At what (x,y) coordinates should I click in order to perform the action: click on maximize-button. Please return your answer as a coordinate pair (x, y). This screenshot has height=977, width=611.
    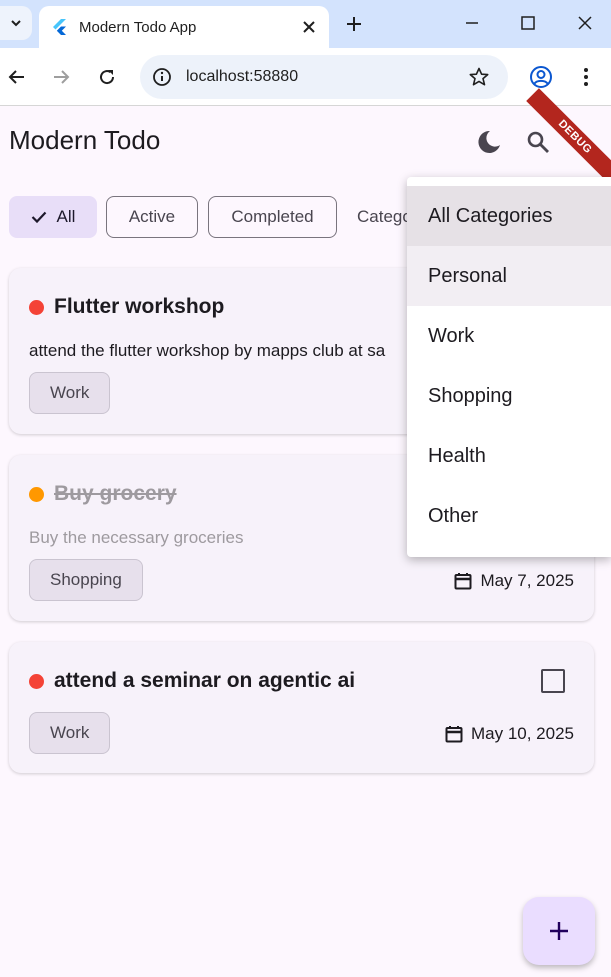
    Looking at the image, I should click on (528, 23).